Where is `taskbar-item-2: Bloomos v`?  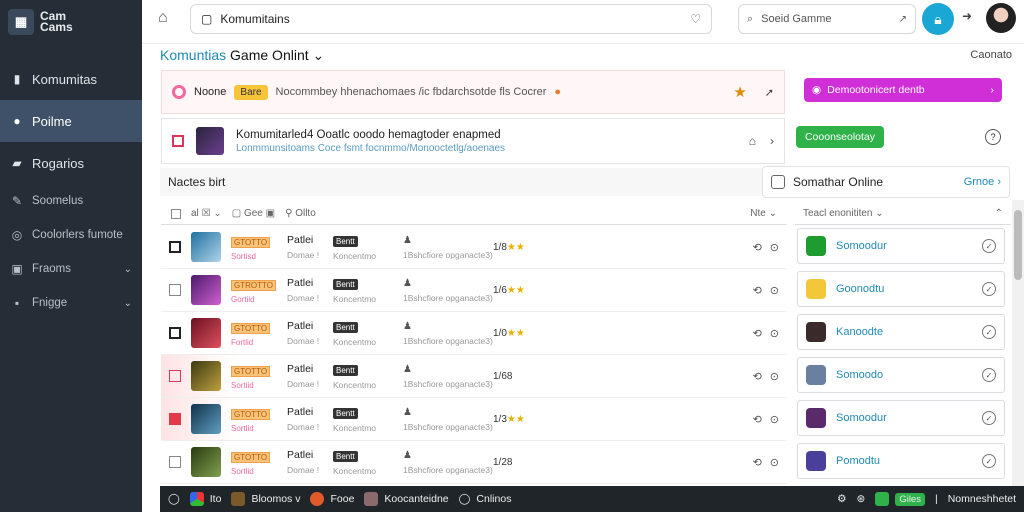
taskbar-item-2: Bloomos v is located at coordinates (265, 499).